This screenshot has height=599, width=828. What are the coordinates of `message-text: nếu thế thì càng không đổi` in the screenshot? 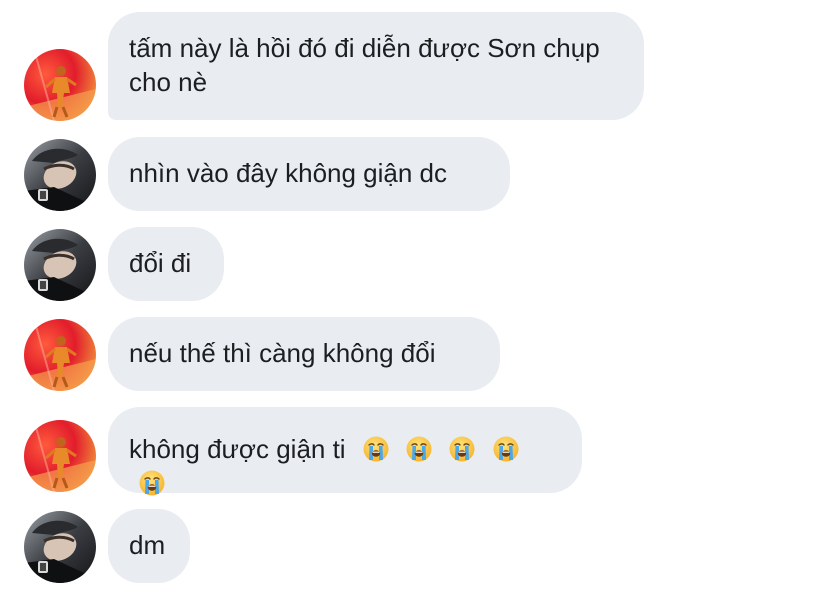 It's located at (282, 353).